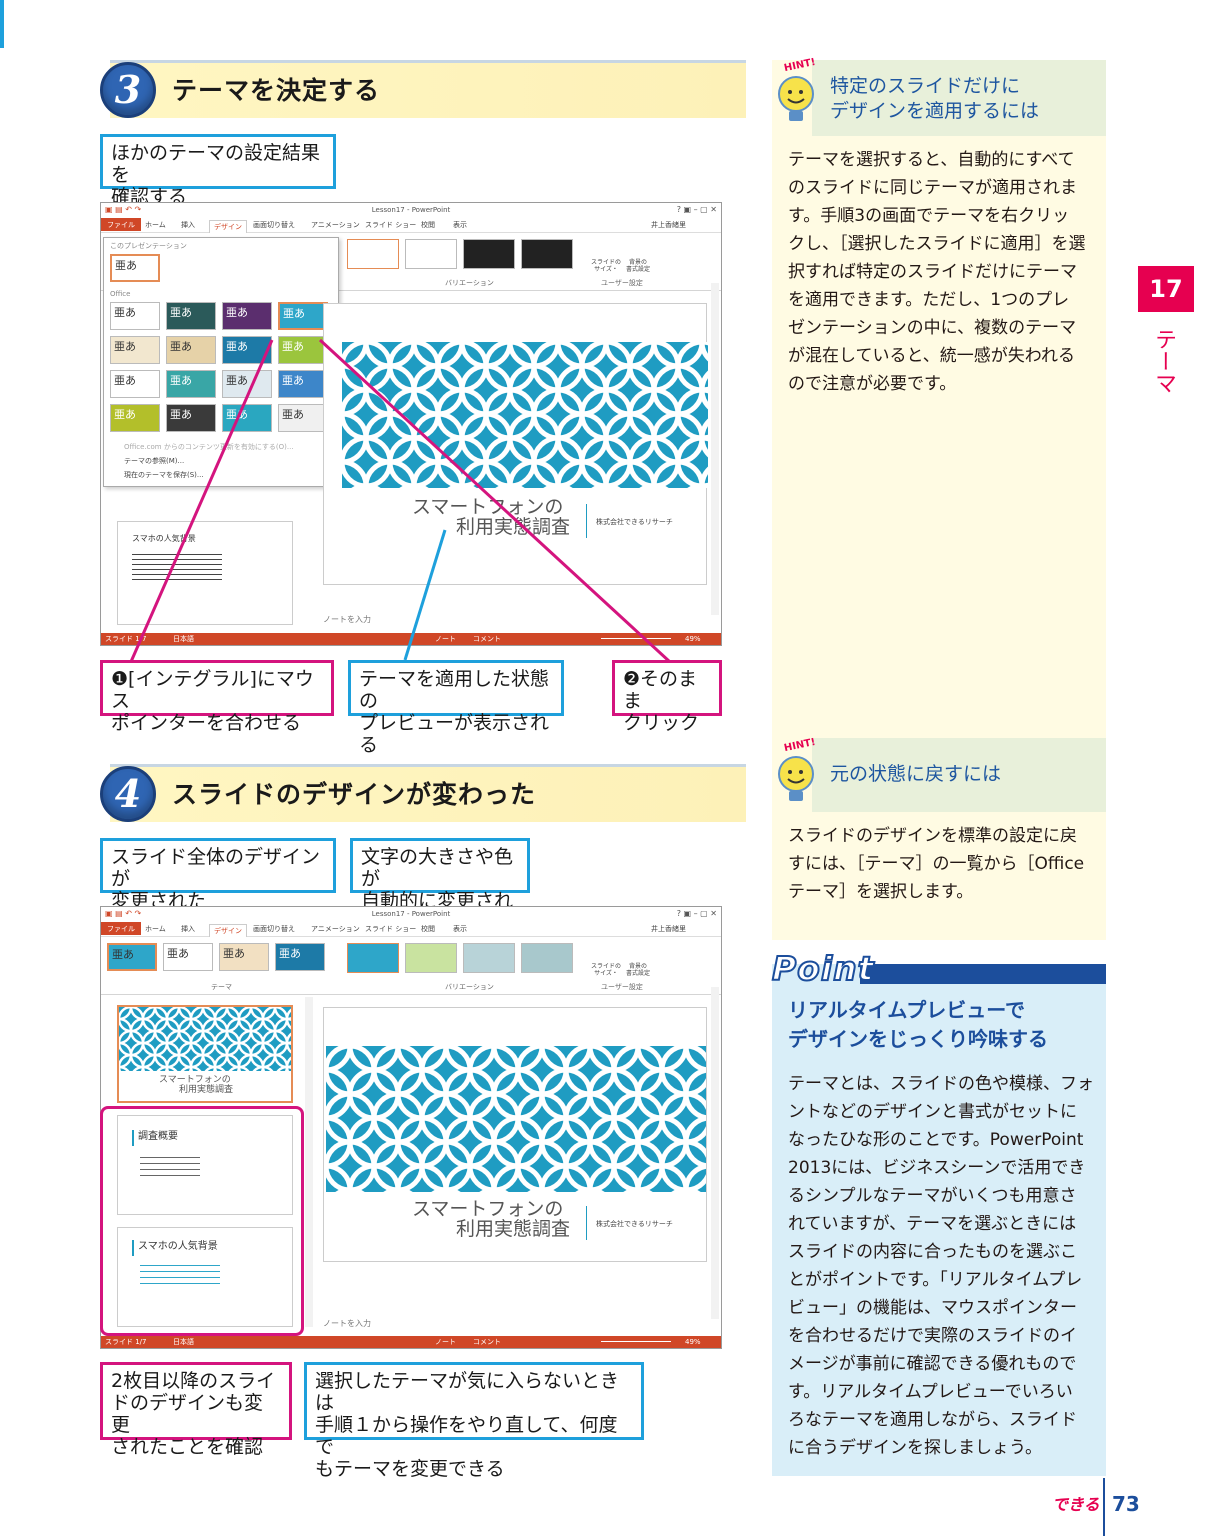 The width and height of the screenshot is (1205, 1536). Describe the element at coordinates (196, 1410) in the screenshot. I see `step4-callout-confirm: 2枚目以降のスライ ドのデザインも変更 されたことを確認` at that location.